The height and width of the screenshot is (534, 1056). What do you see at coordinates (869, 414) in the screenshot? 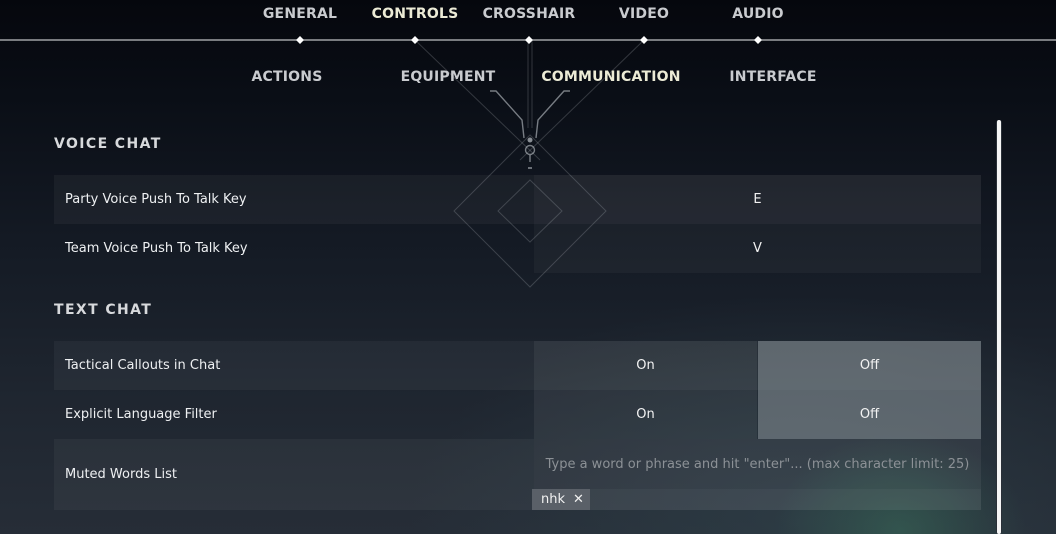
I see `explicit-filter-off-option: Off` at bounding box center [869, 414].